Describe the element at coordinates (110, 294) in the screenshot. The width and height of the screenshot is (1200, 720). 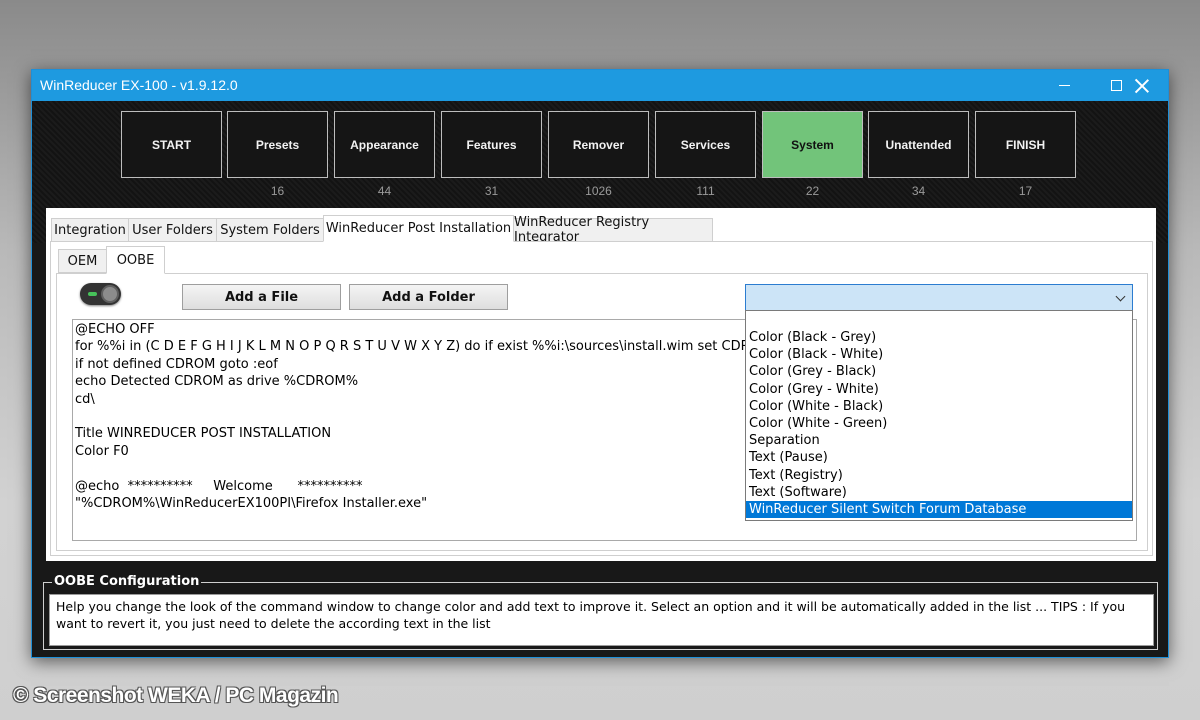
I see `toggle-knob` at that location.